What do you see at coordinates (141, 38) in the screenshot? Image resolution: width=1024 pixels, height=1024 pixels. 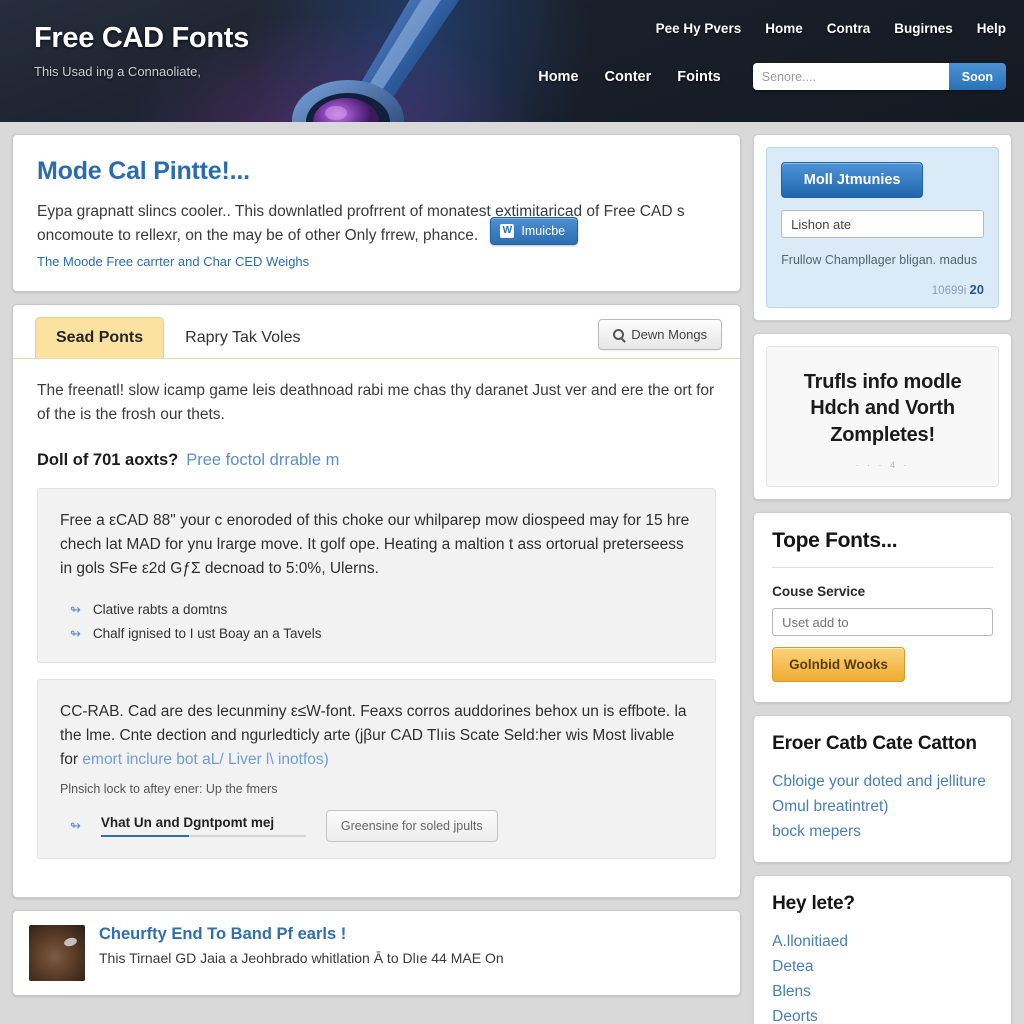 I see `site-title: Free CAD Fonts` at bounding box center [141, 38].